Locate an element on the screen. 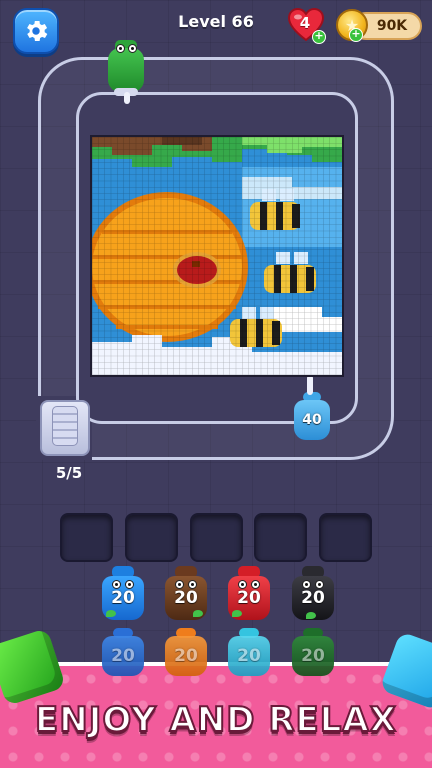  spawner-stack is located at coordinates (65, 426).